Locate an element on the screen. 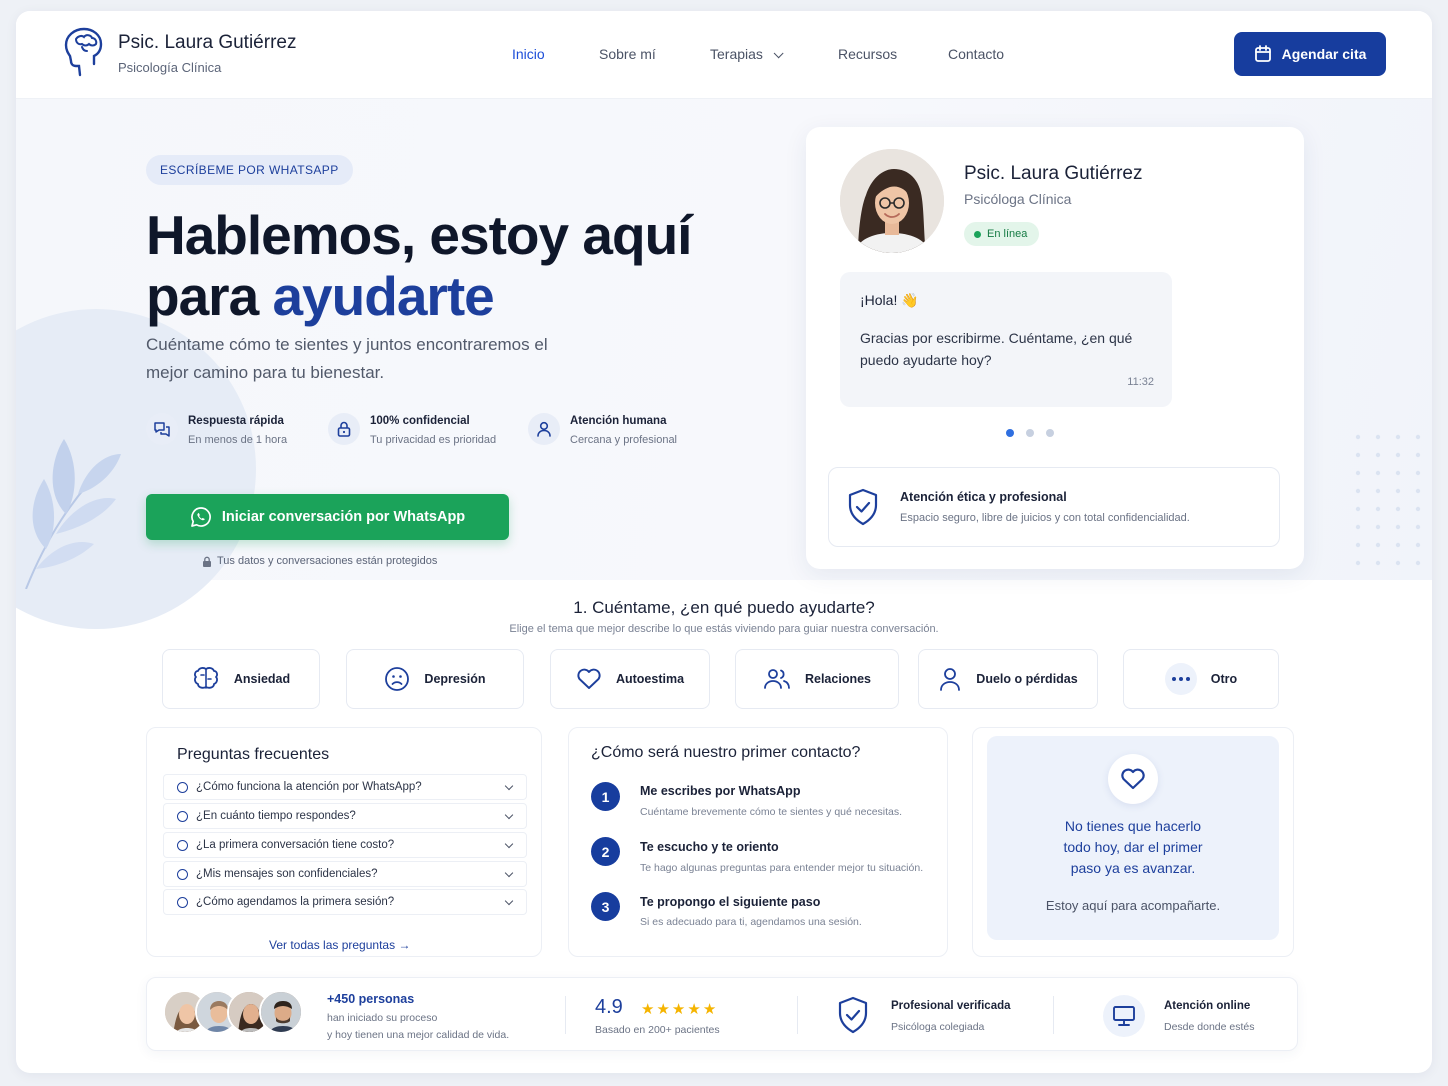 This screenshot has height=1086, width=1448. nav-contacto: Contacto is located at coordinates (976, 54).